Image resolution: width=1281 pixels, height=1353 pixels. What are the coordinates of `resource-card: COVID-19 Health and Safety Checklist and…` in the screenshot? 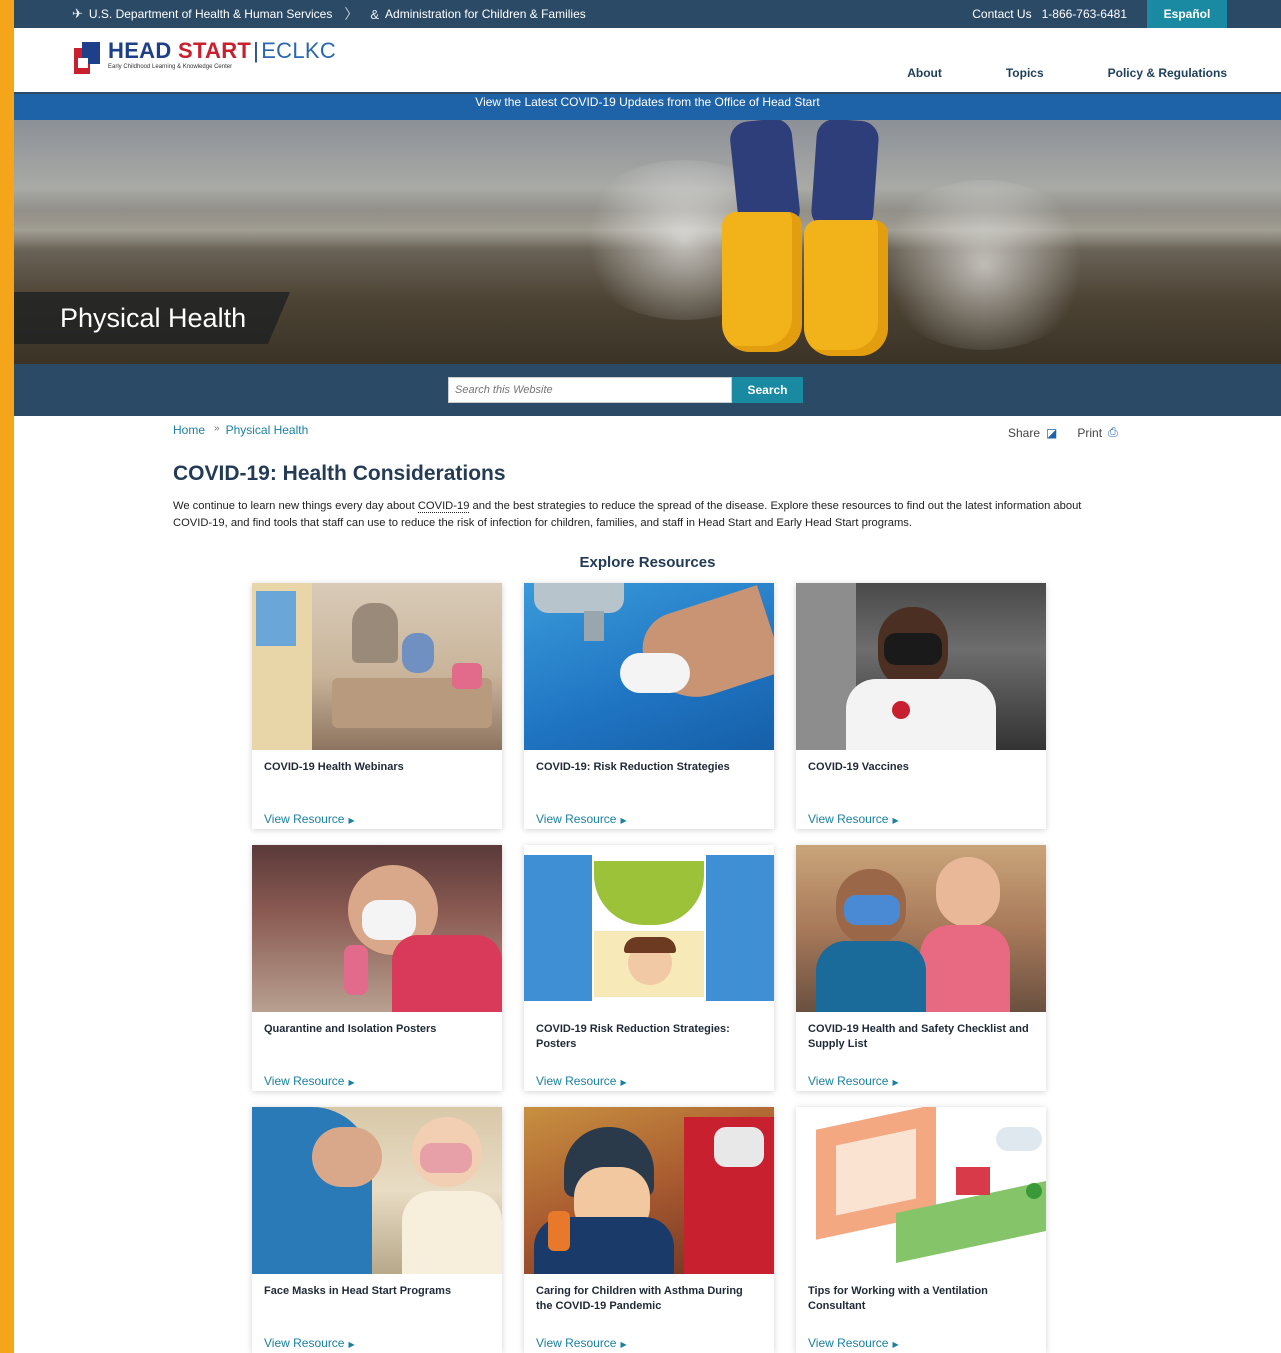 It's located at (921, 968).